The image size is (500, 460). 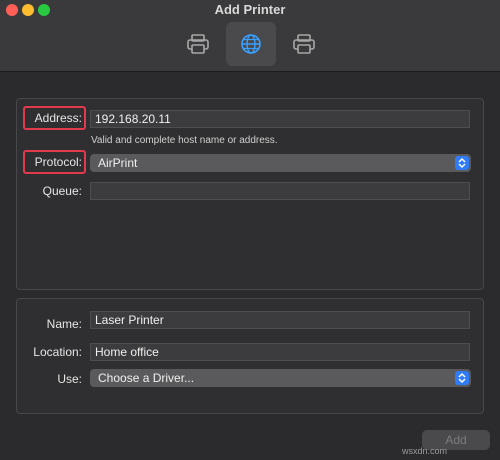 I want to click on default-printers-tab, so click(x=198, y=44).